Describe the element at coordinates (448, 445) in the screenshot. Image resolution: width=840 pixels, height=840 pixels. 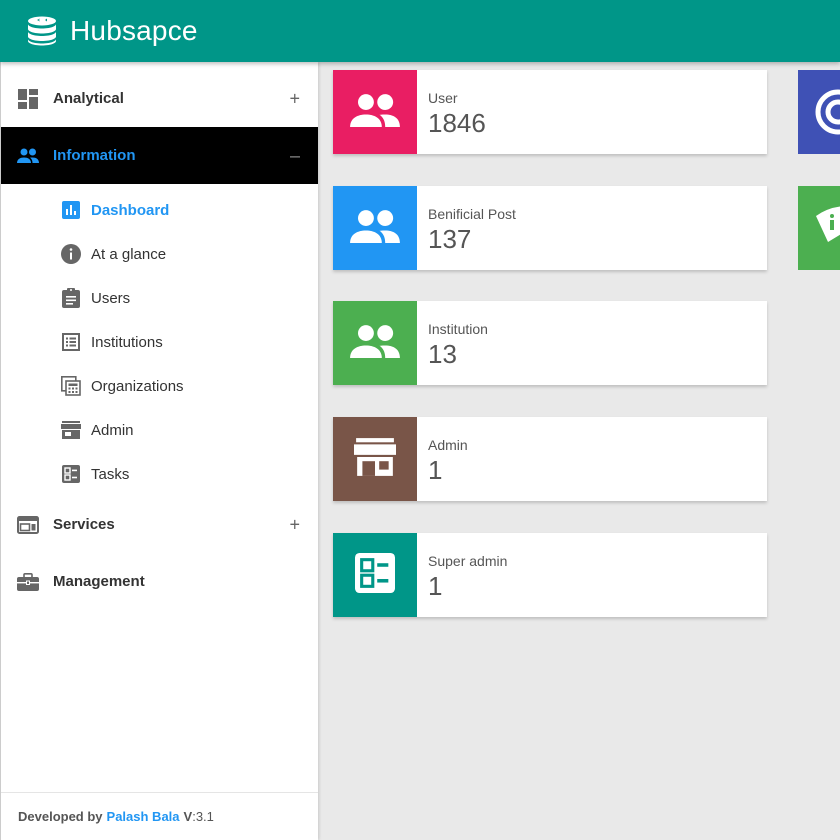
I see `stat-label: Admin` at that location.